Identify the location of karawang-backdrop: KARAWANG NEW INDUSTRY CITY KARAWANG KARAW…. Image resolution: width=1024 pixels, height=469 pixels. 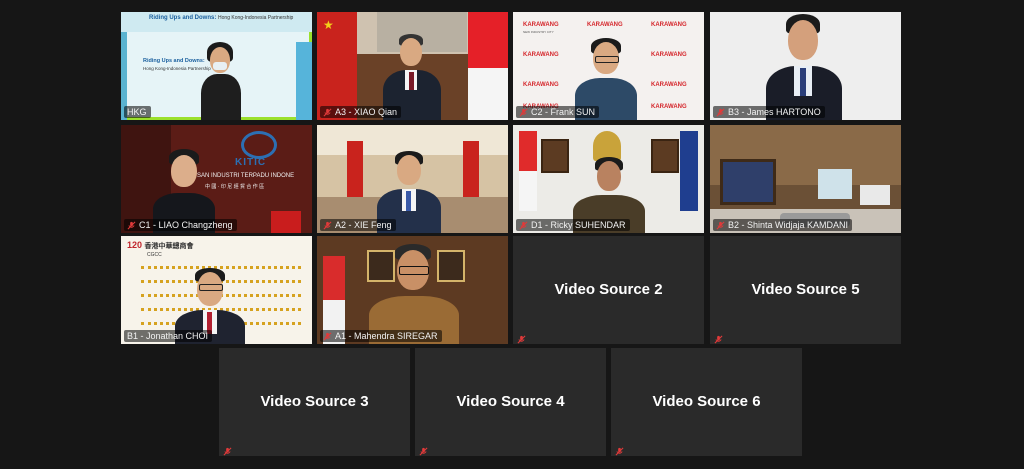
(608, 66).